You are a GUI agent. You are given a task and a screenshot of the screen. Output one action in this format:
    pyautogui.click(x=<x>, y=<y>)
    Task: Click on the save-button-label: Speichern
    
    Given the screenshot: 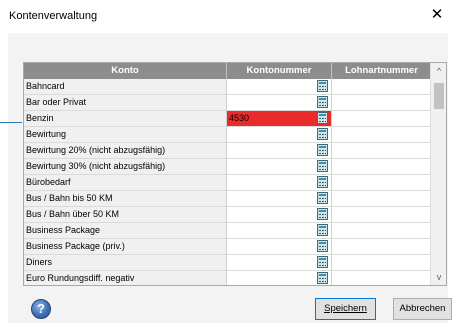 What is the action you would take?
    pyautogui.click(x=345, y=308)
    